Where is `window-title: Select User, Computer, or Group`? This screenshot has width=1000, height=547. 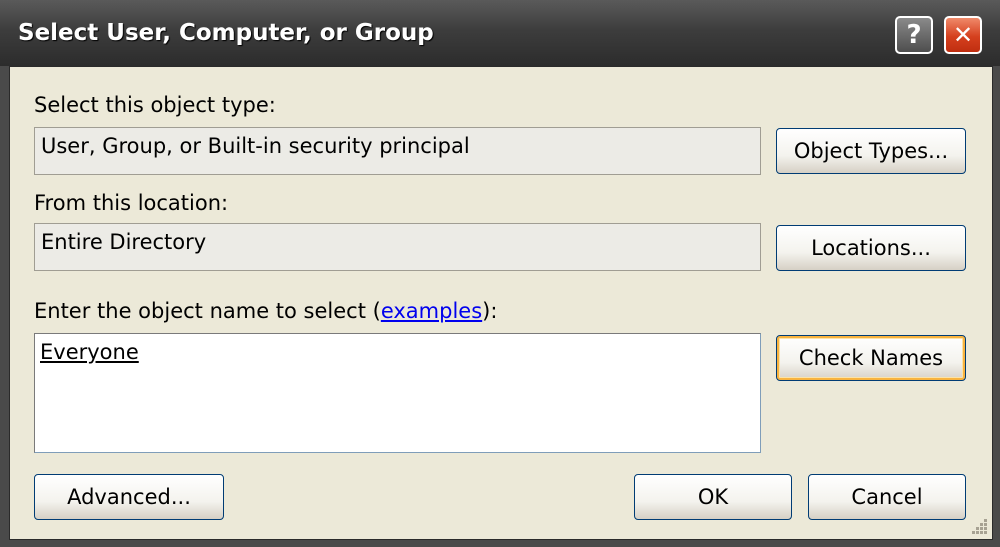
window-title: Select User, Computer, or Group is located at coordinates (226, 33).